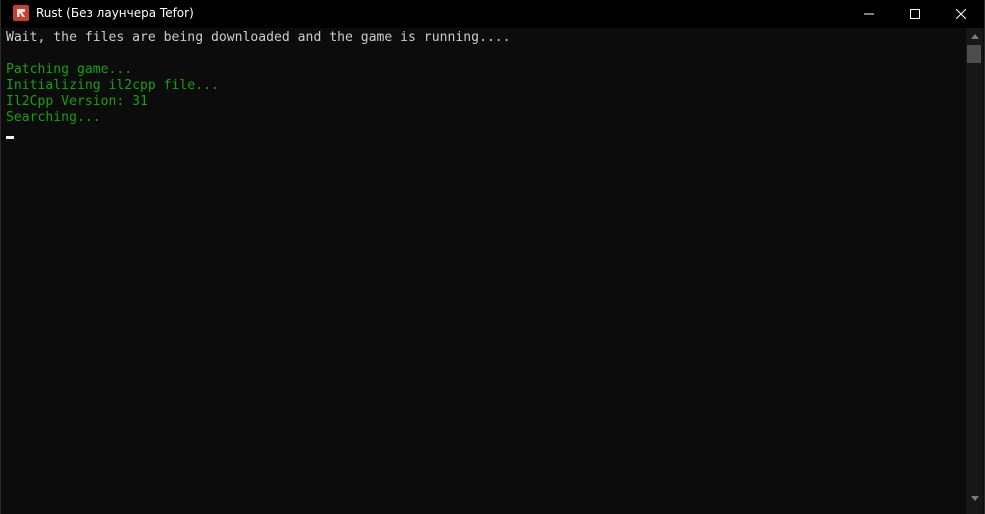 This screenshot has height=514, width=985. I want to click on scroll-up-button, so click(974, 36).